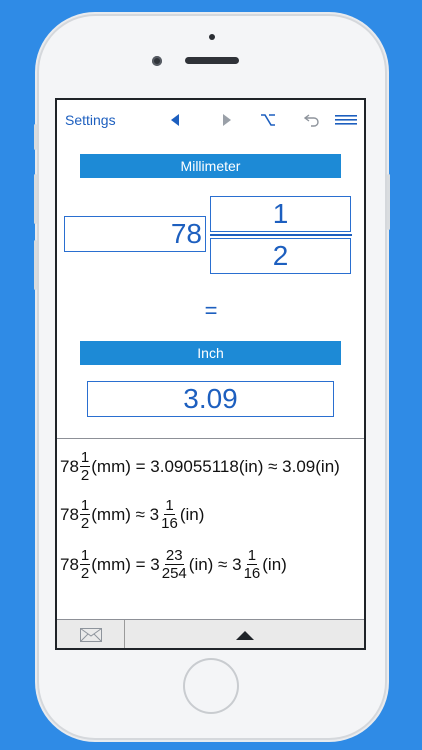 The width and height of the screenshot is (422, 750). Describe the element at coordinates (346, 120) in the screenshot. I see `menu-icon` at that location.